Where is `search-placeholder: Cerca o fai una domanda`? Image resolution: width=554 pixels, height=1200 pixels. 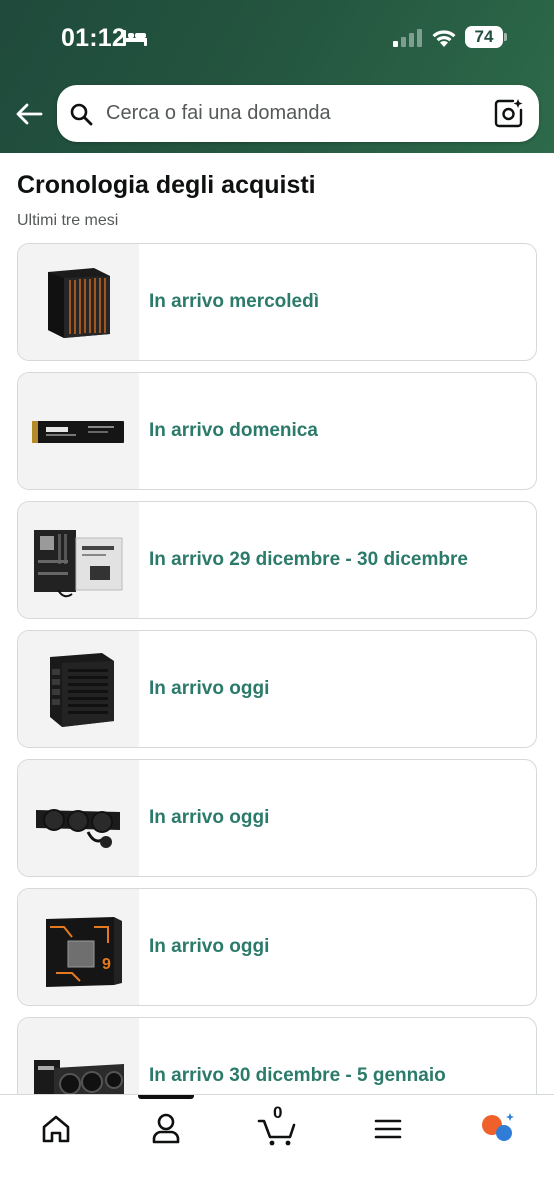
search-placeholder: Cerca o fai una domanda is located at coordinates (218, 113).